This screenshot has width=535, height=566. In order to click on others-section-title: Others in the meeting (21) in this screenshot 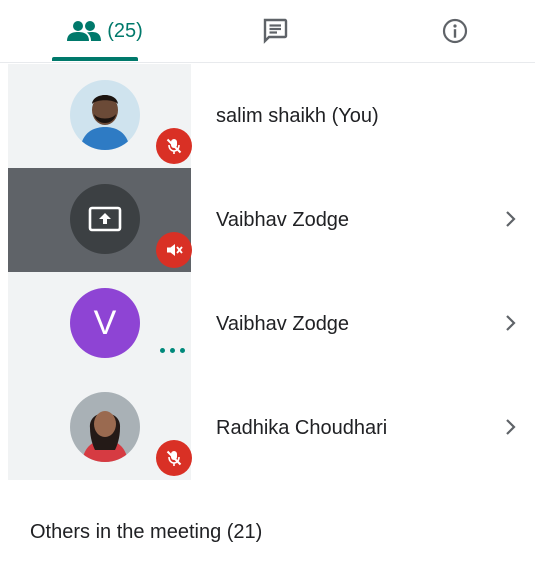, I will do `click(146, 532)`.